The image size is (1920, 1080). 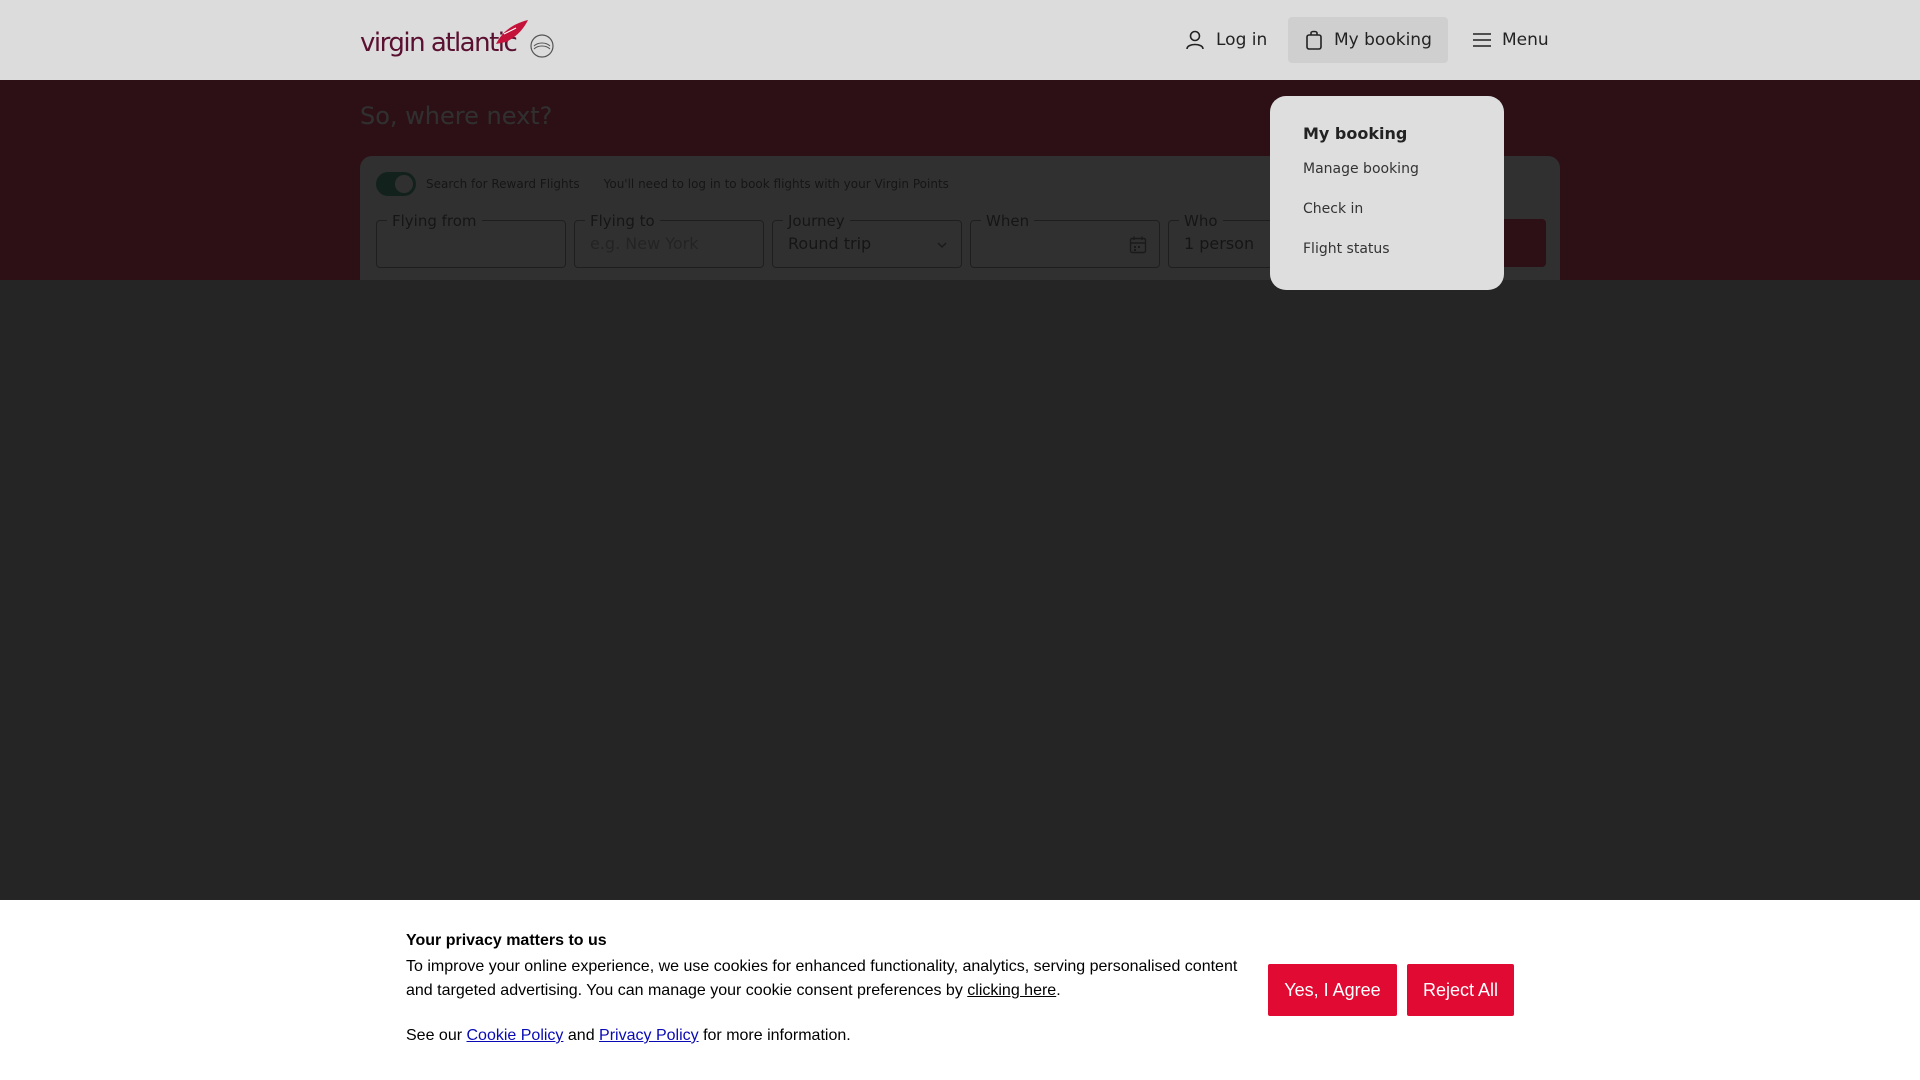 I want to click on skyteam-icon, so click(x=542, y=46).